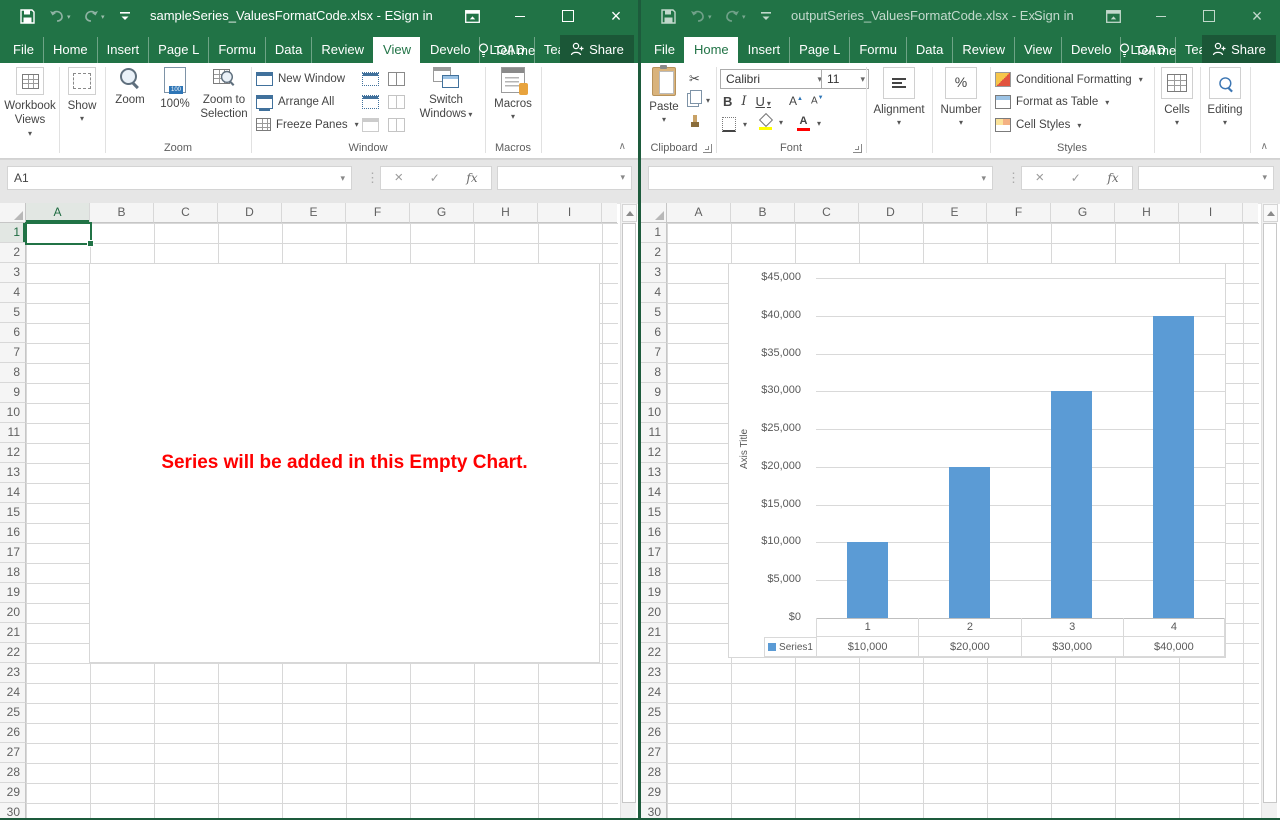  I want to click on column-header: H, so click(1147, 213).